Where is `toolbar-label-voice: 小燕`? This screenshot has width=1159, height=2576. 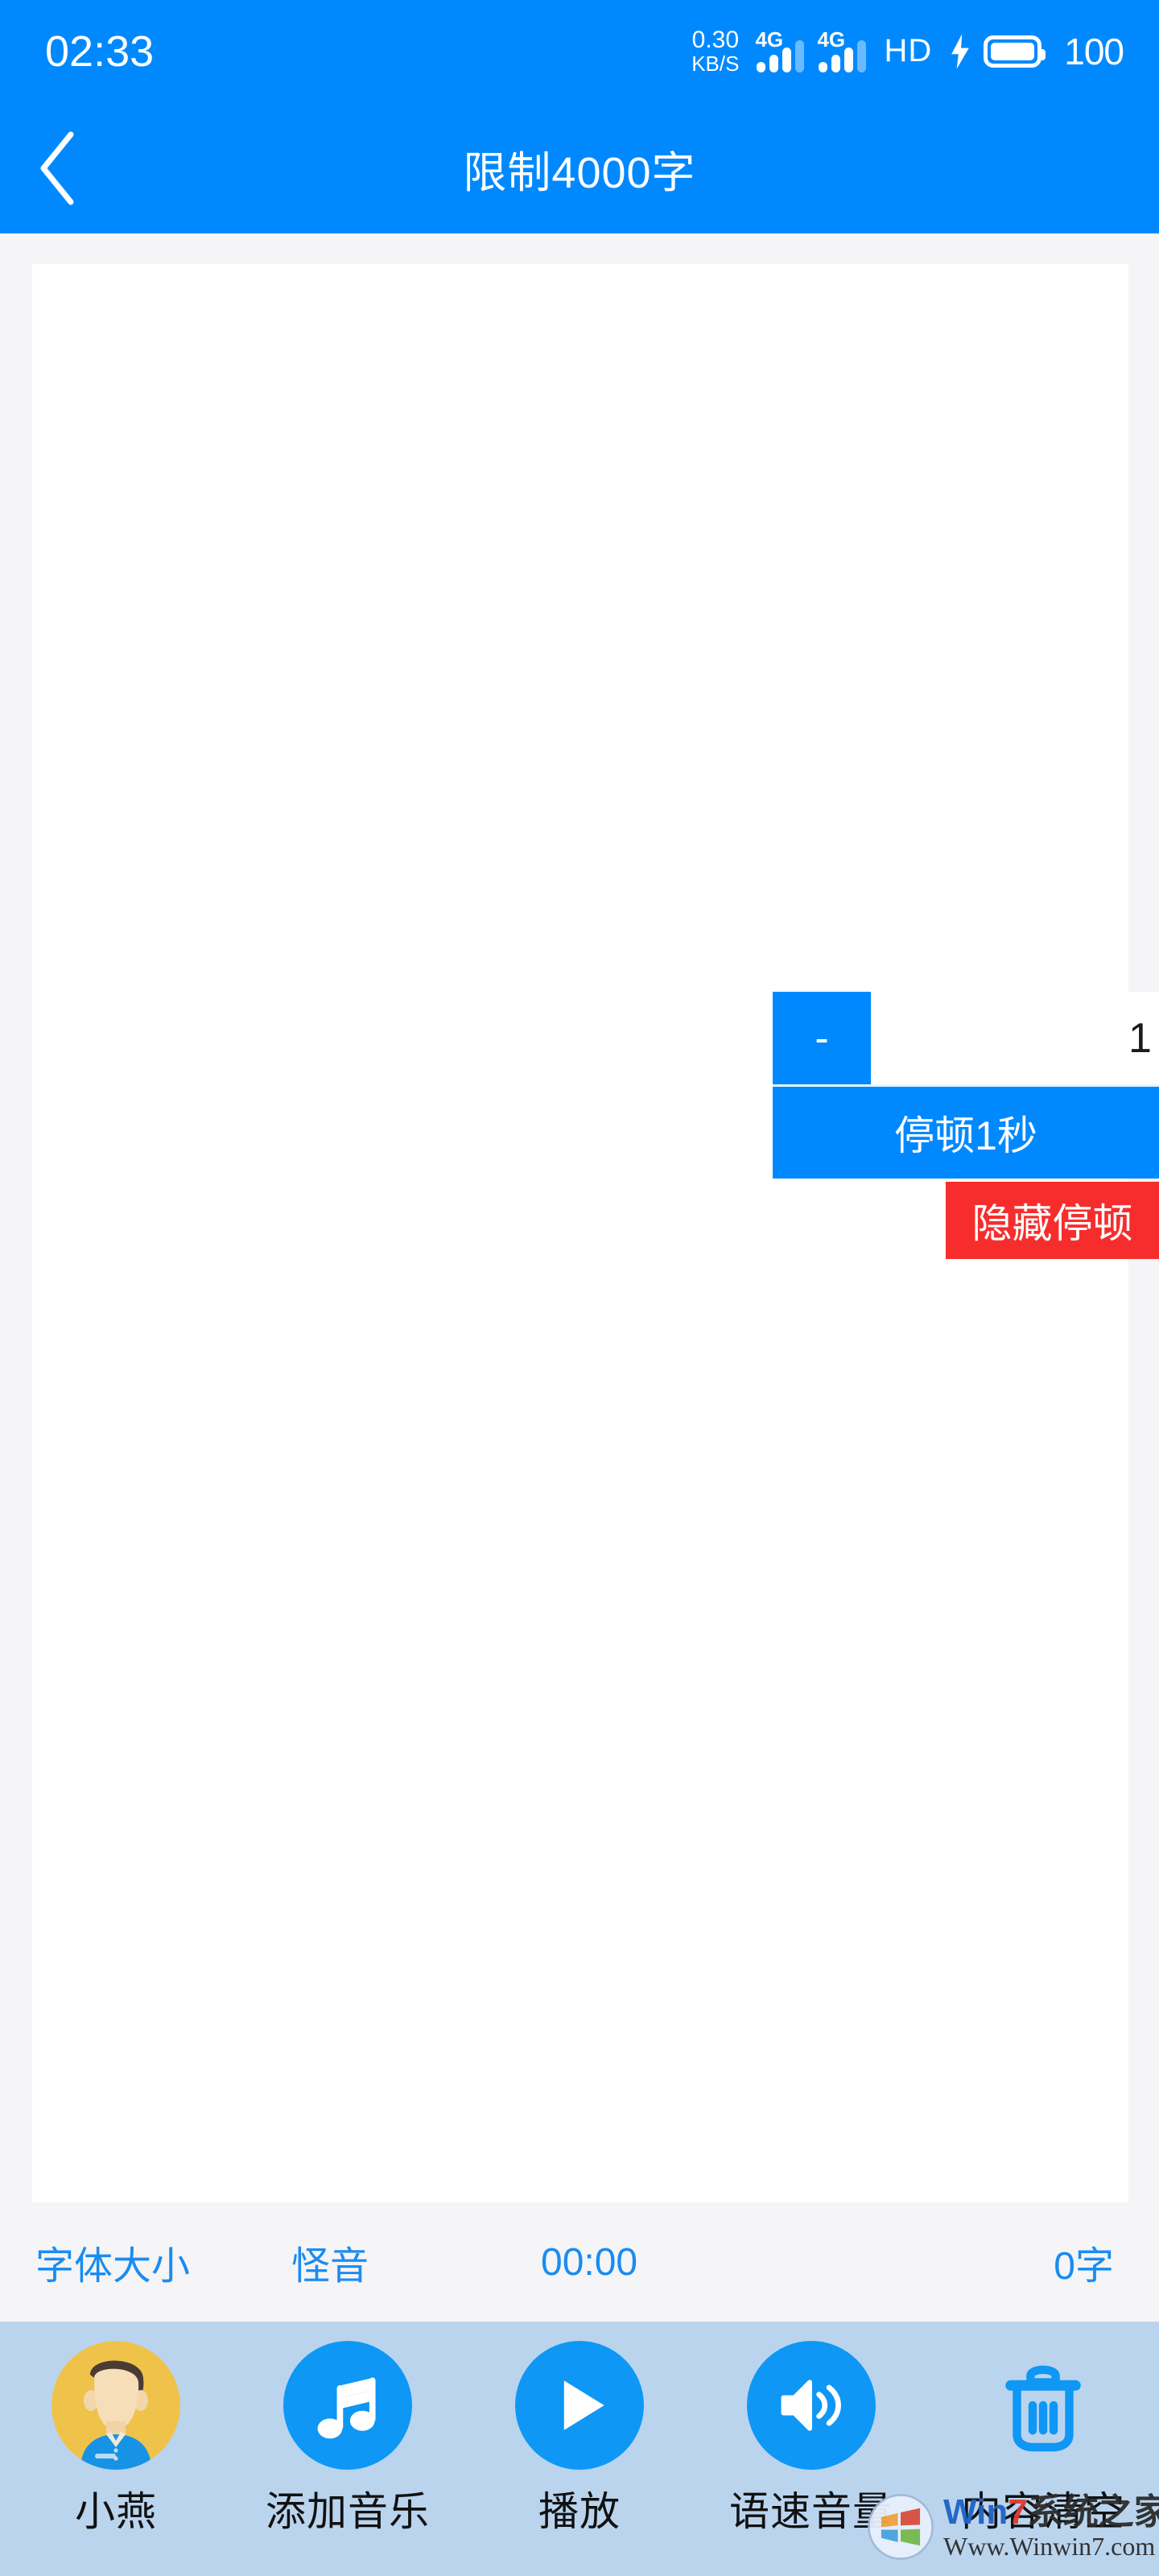 toolbar-label-voice: 小燕 is located at coordinates (116, 2511).